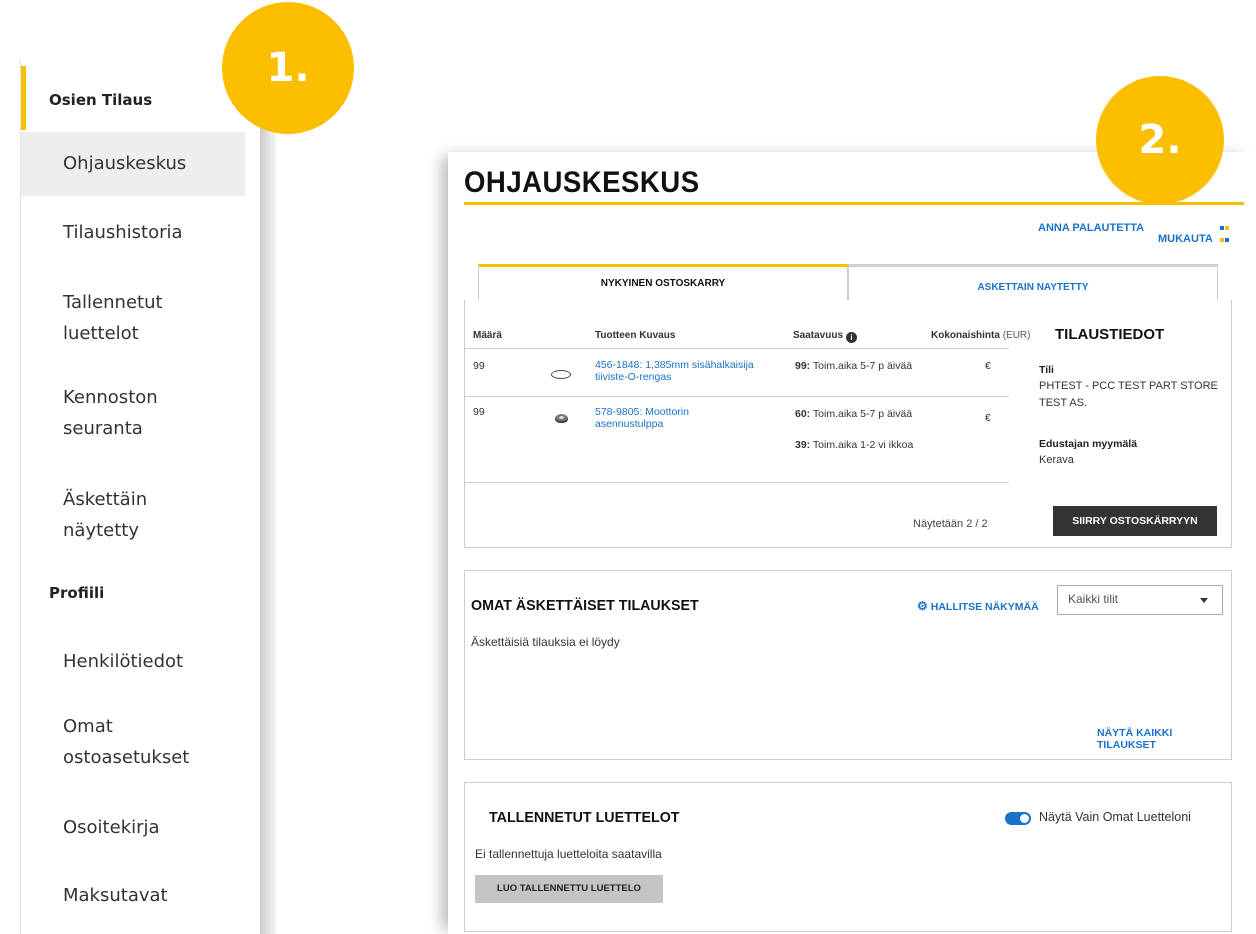  Describe the element at coordinates (133, 661) in the screenshot. I see `sidebar-item-personal-info: Henkilötiedot` at that location.